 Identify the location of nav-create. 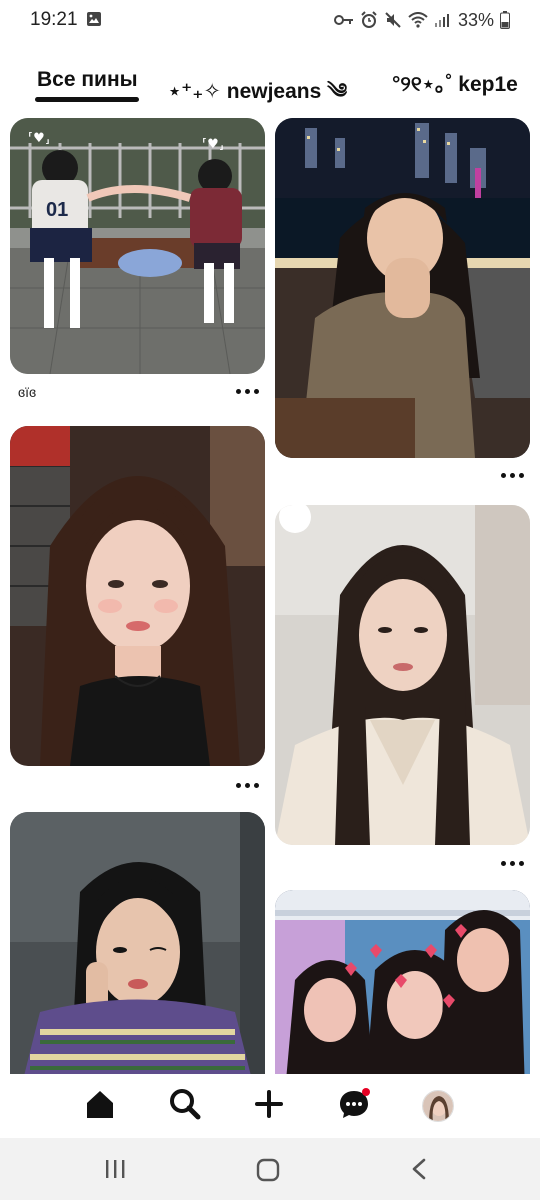
(269, 1106).